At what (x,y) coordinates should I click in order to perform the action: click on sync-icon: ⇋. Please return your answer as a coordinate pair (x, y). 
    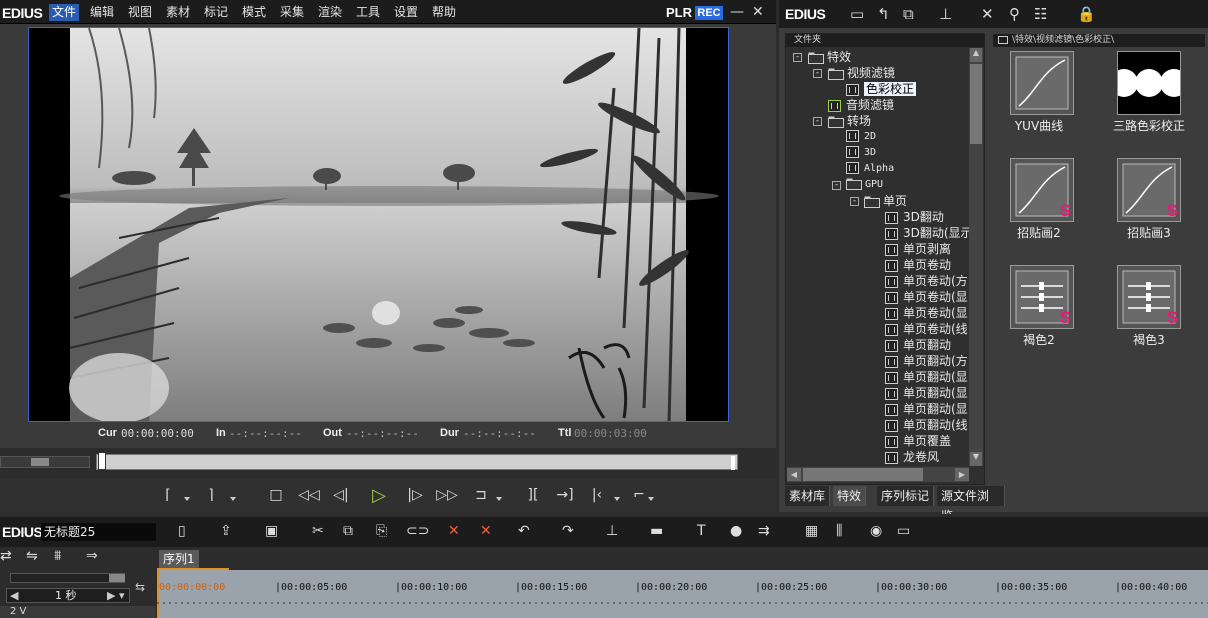
    Looking at the image, I should click on (32, 556).